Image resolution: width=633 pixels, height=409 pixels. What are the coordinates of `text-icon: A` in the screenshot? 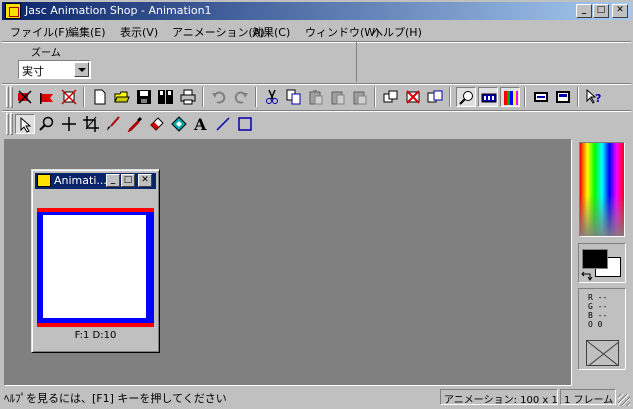 It's located at (201, 124).